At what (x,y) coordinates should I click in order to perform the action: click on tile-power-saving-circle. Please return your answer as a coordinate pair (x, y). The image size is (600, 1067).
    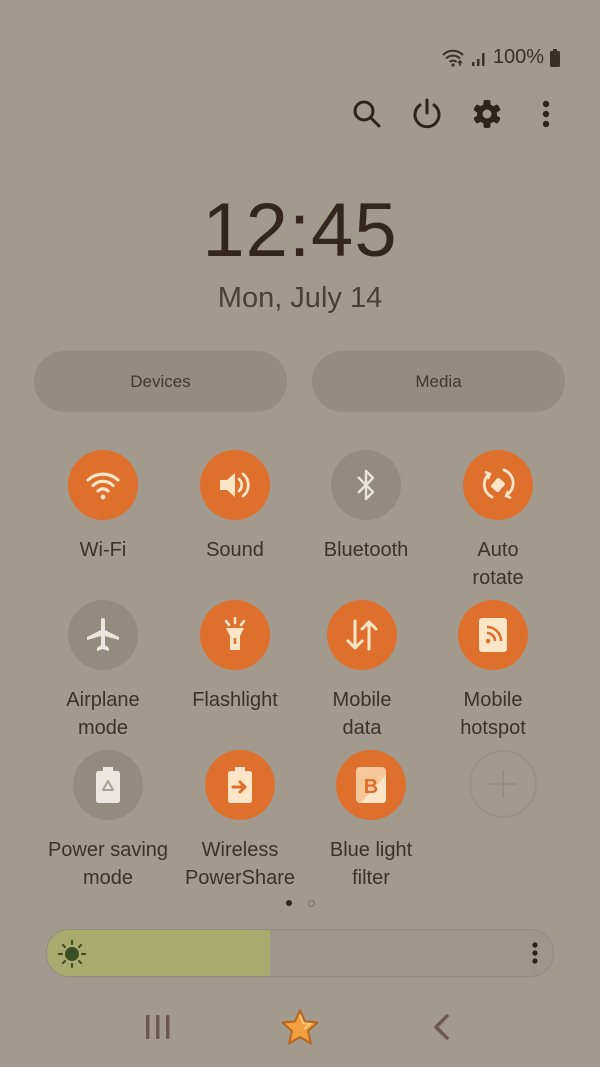
    Looking at the image, I should click on (108, 785).